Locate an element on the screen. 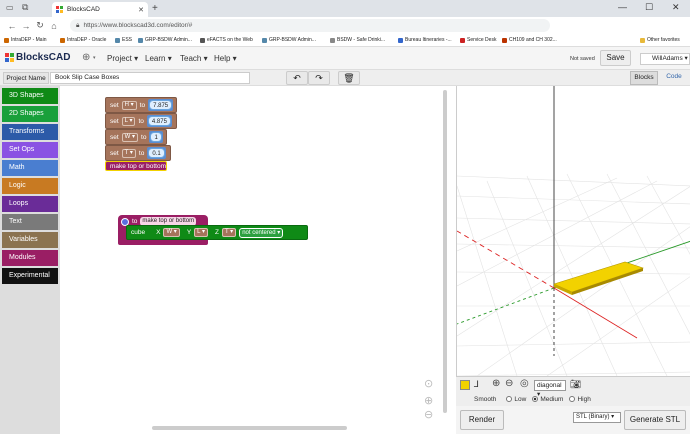 This screenshot has width=690, height=434. variable-dropdown: W ▾ is located at coordinates (130, 137).